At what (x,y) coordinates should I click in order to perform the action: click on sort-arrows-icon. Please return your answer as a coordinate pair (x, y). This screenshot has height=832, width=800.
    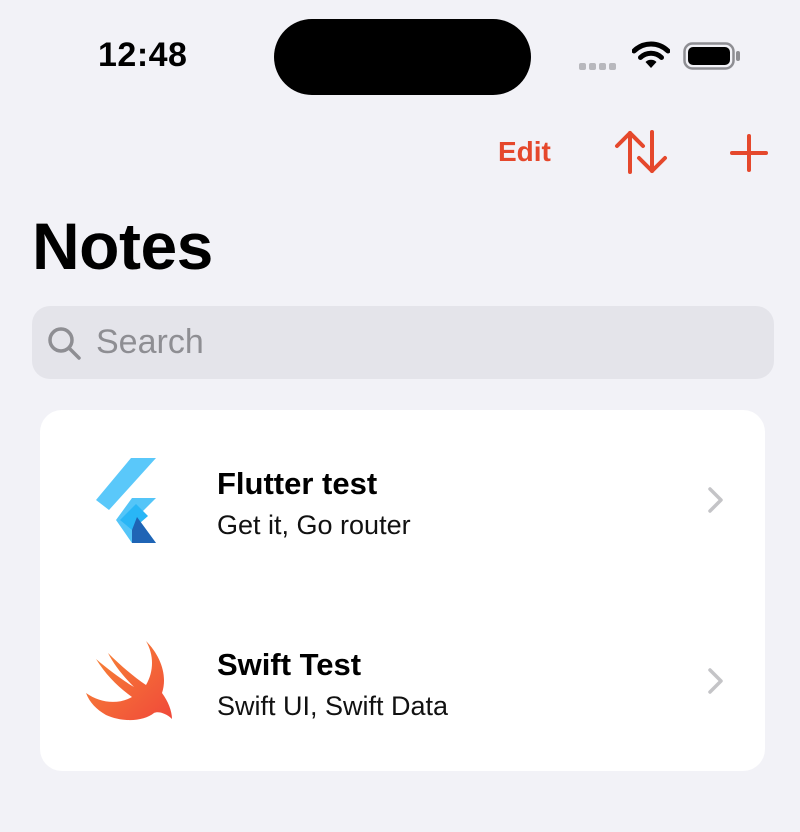
    Looking at the image, I should click on (641, 152).